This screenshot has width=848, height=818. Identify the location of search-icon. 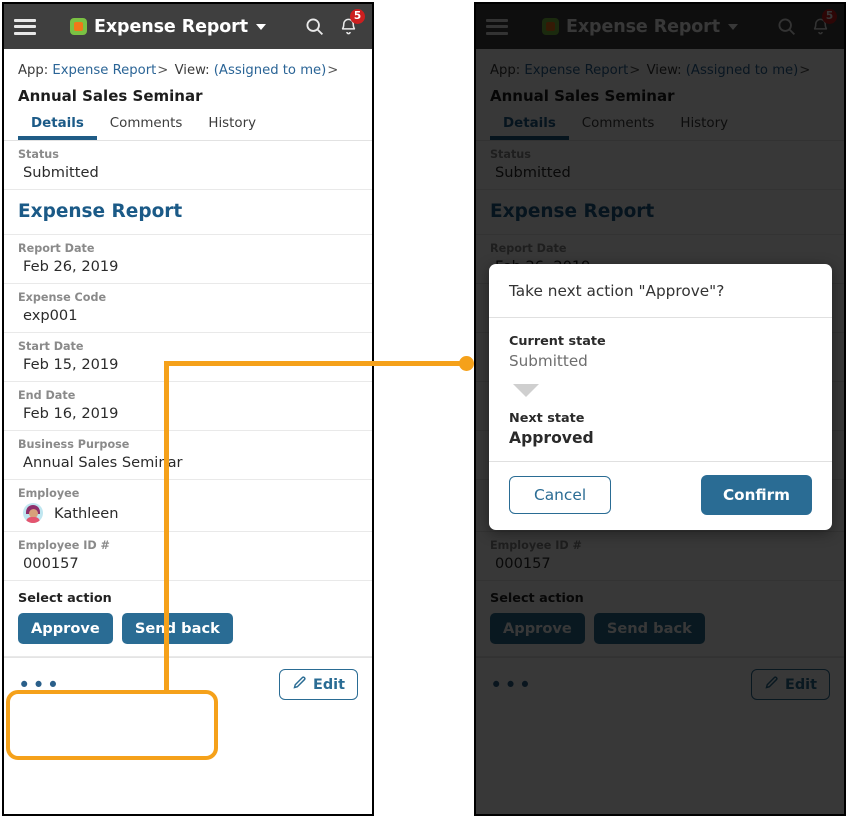
(314, 26).